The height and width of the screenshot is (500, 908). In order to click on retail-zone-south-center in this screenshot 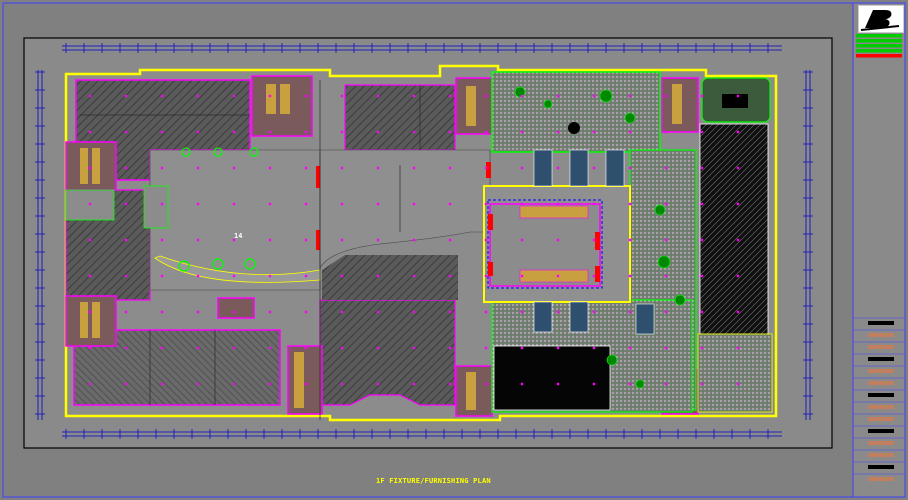, I will do `click(387, 352)`.